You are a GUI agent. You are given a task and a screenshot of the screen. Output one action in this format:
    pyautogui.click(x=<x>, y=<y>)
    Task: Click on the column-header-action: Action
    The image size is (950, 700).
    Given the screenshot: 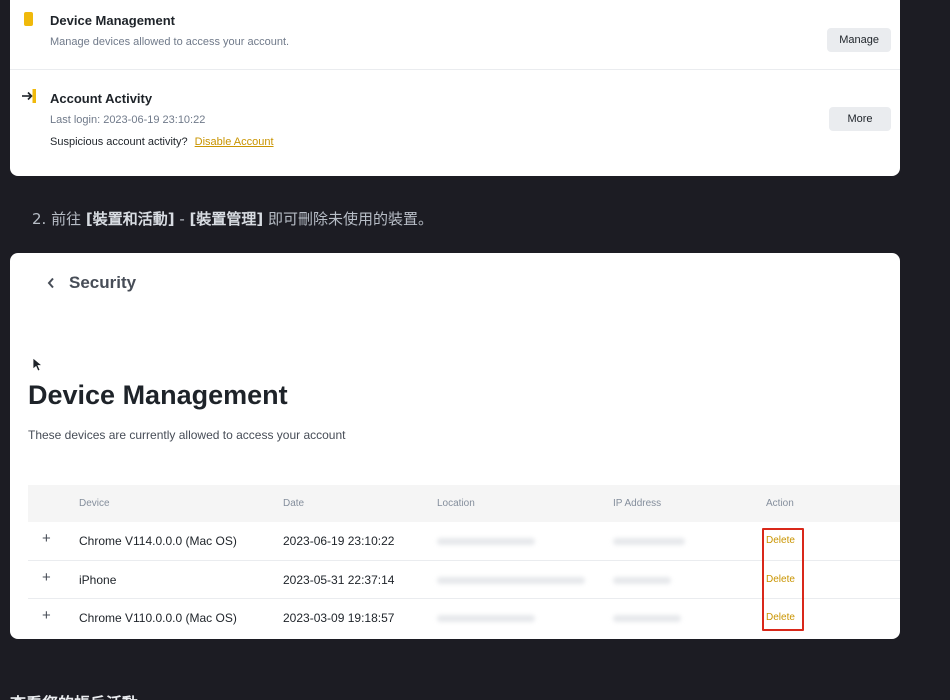 What is the action you would take?
    pyautogui.click(x=780, y=503)
    